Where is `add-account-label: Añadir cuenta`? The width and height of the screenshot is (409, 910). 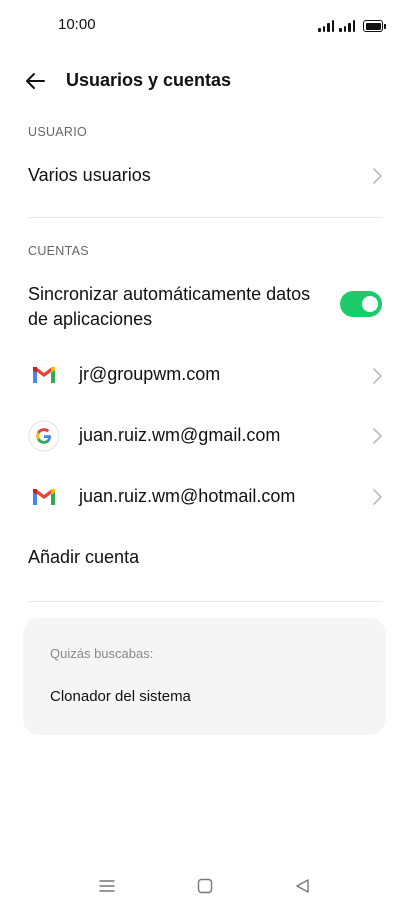
add-account-label: Añadir cuenta is located at coordinates (84, 557).